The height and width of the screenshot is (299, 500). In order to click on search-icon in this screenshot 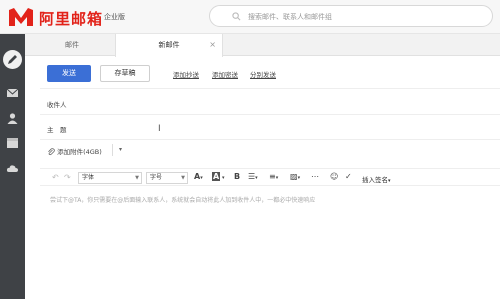, I will do `click(236, 16)`.